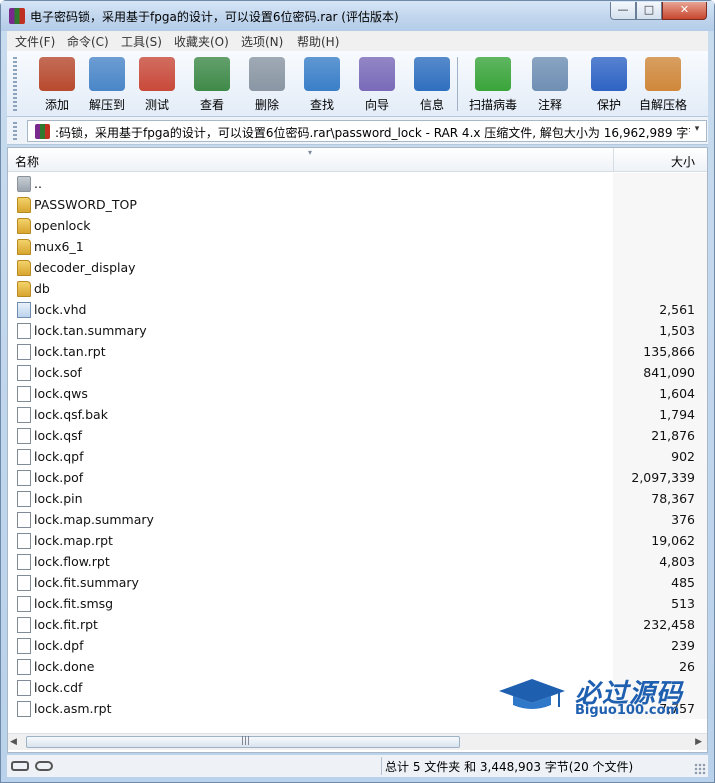 The height and width of the screenshot is (783, 715). I want to click on file-row: lock.pin 78,367, so click(357, 498).